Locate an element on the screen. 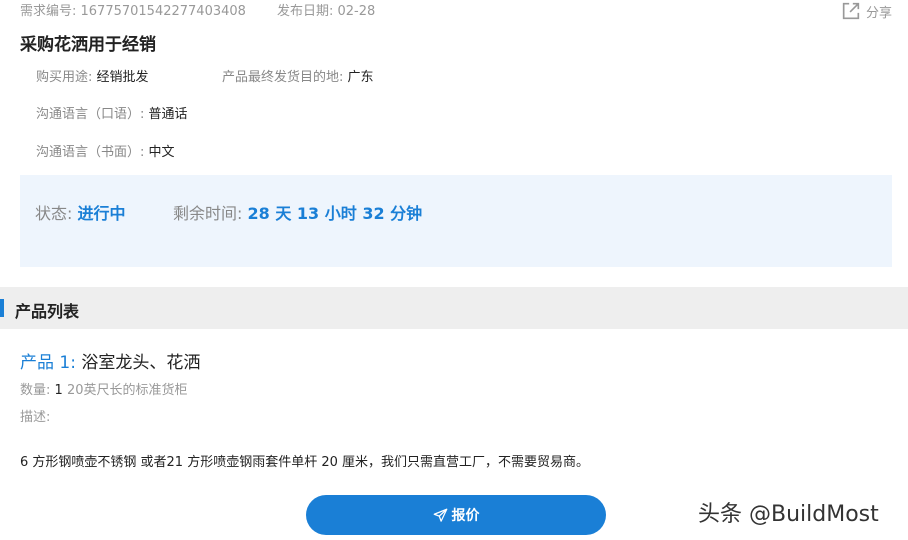 The height and width of the screenshot is (540, 908). written-language: 沟通语言（书面）: 中文 is located at coordinates (105, 150).